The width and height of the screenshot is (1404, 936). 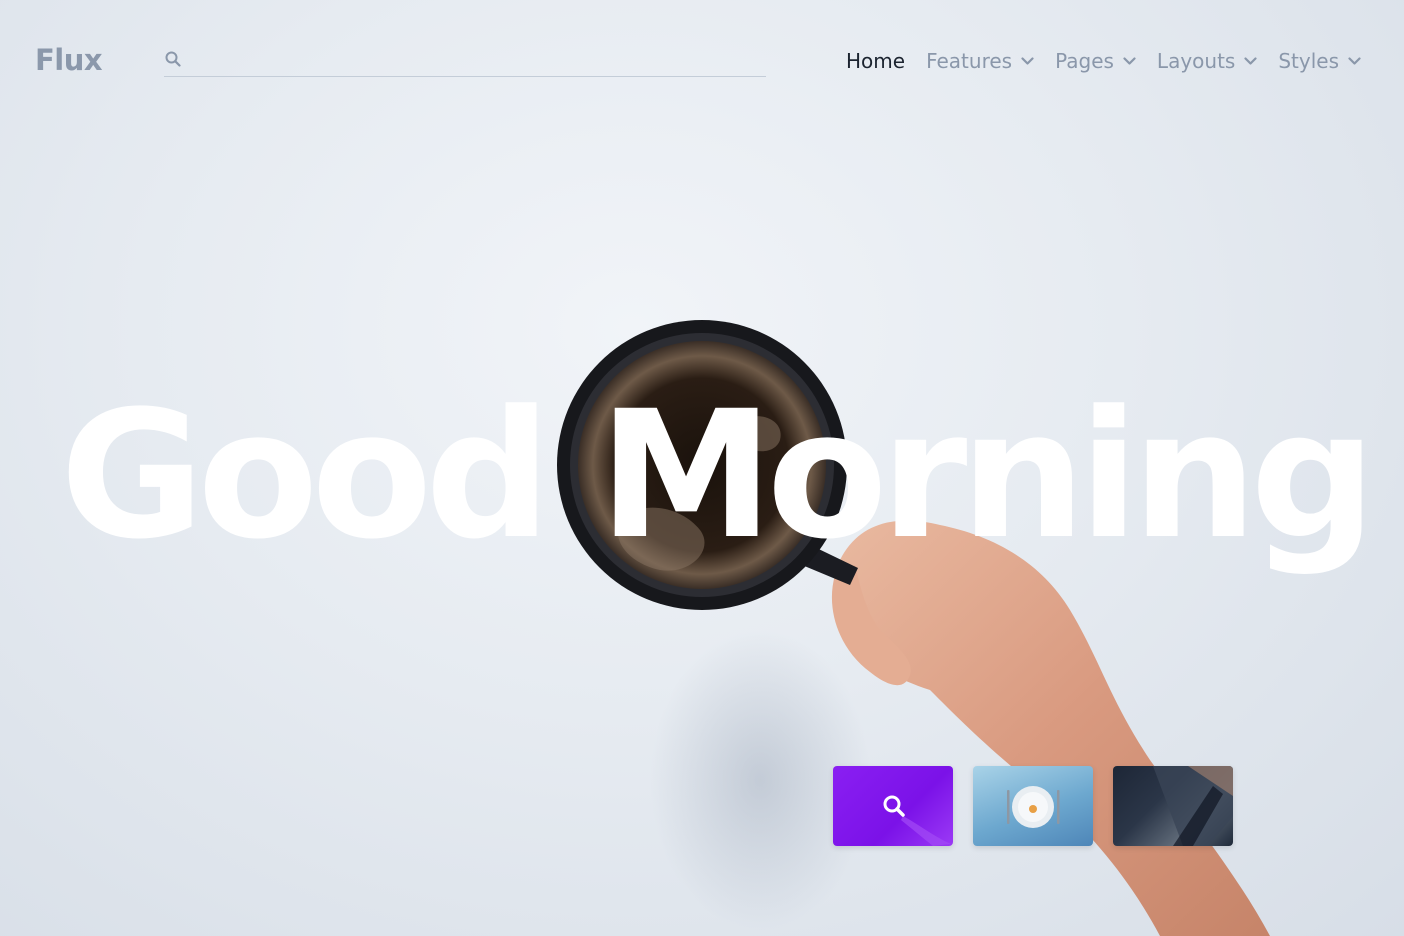 I want to click on nav-item-home: Home, so click(x=875, y=61).